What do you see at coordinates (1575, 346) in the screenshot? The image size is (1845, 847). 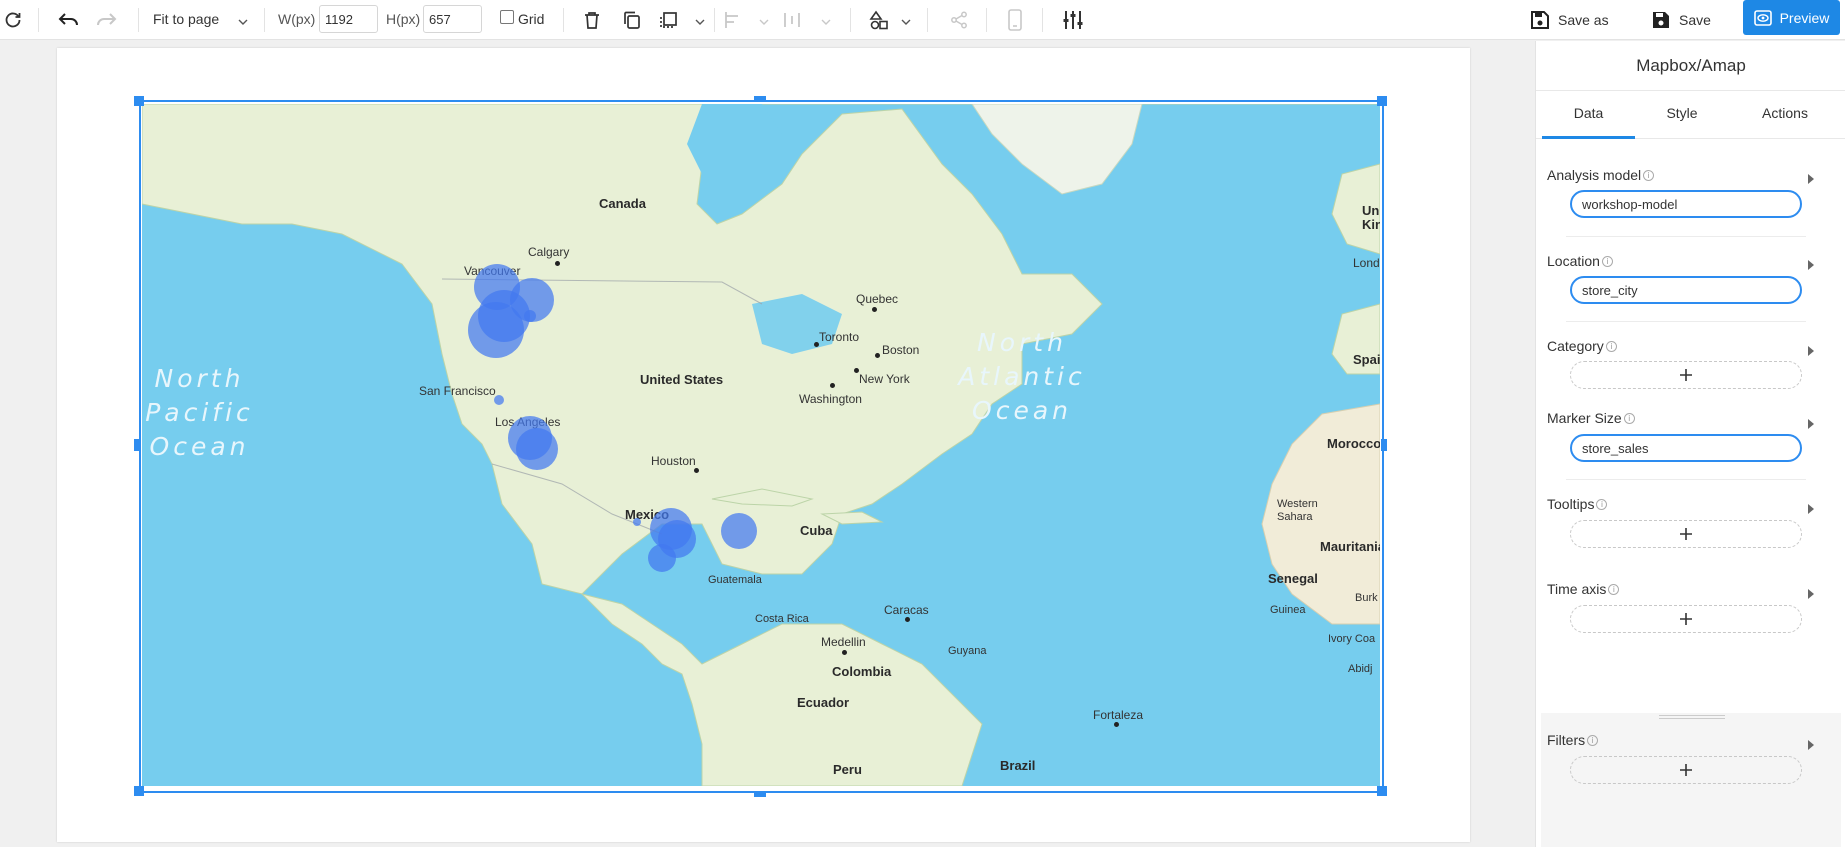 I see `category-label-text: Category` at bounding box center [1575, 346].